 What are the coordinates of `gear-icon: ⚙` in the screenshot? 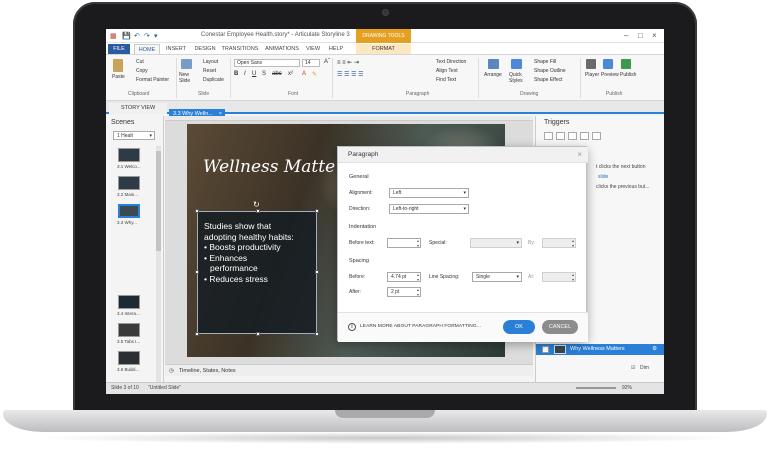 It's located at (654, 349).